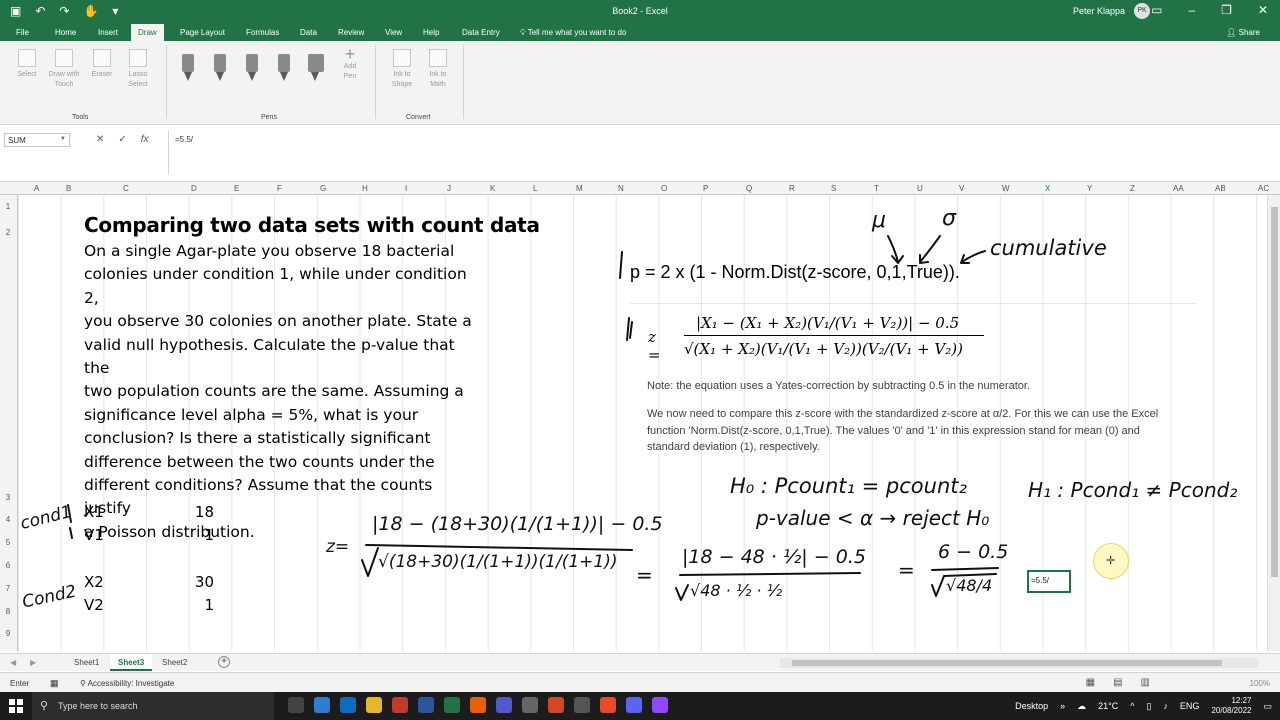  What do you see at coordinates (1220, 188) in the screenshot?
I see `column-header-ab: AB` at bounding box center [1220, 188].